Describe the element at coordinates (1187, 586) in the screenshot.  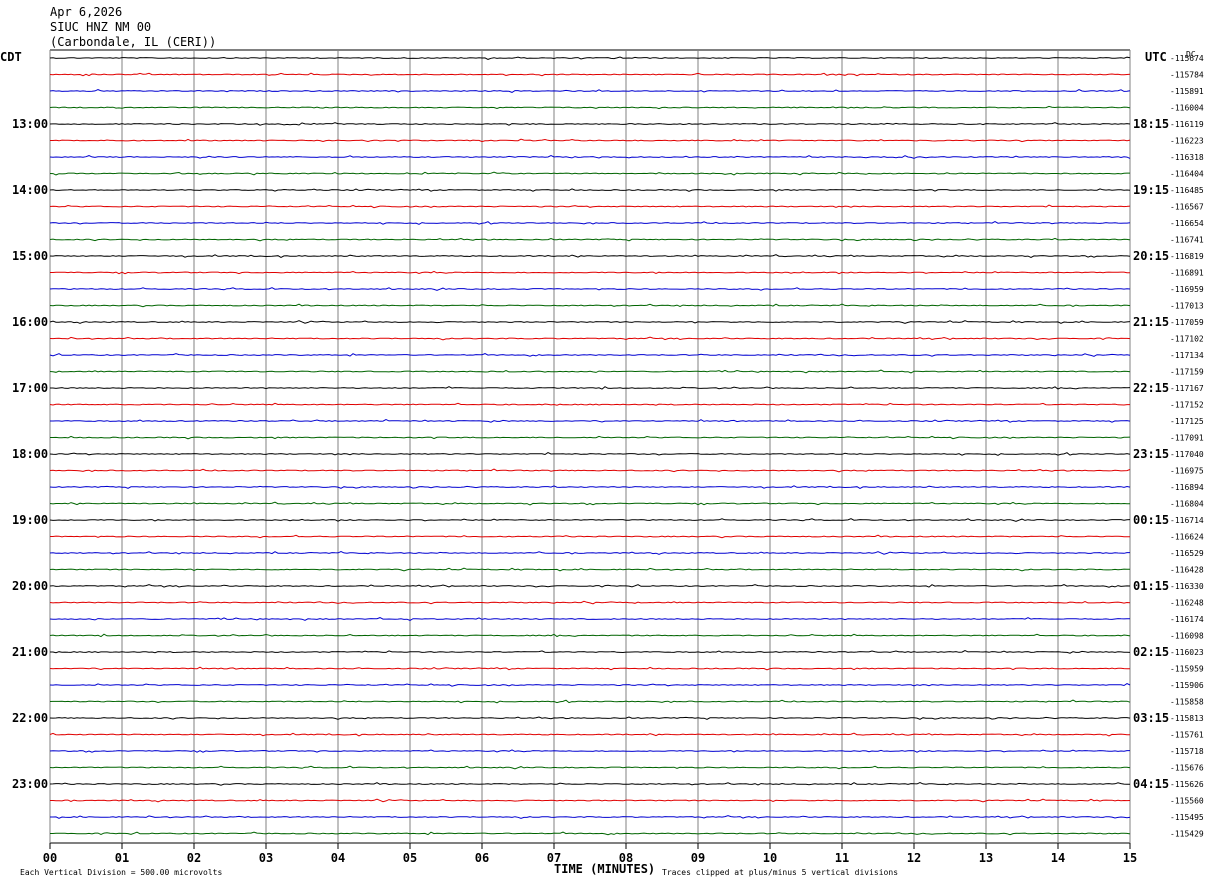
I see `dc-offset-label-33: -116330` at that location.